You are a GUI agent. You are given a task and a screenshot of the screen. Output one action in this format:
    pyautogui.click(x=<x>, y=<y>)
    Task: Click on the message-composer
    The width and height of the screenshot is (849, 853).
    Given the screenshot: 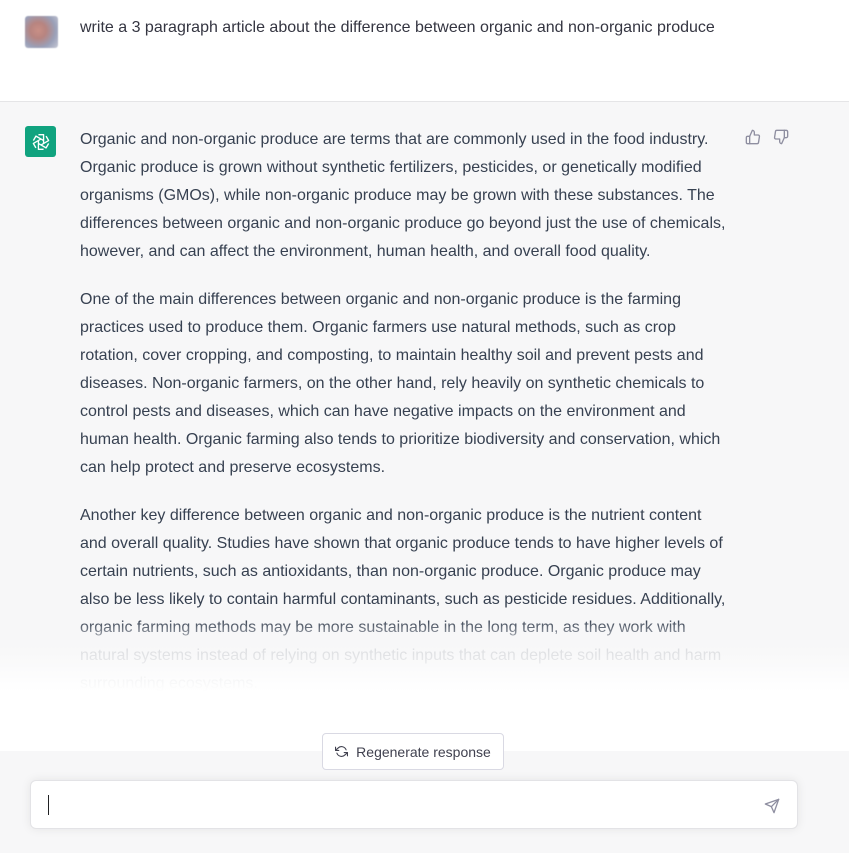 What is the action you would take?
    pyautogui.click(x=414, y=804)
    